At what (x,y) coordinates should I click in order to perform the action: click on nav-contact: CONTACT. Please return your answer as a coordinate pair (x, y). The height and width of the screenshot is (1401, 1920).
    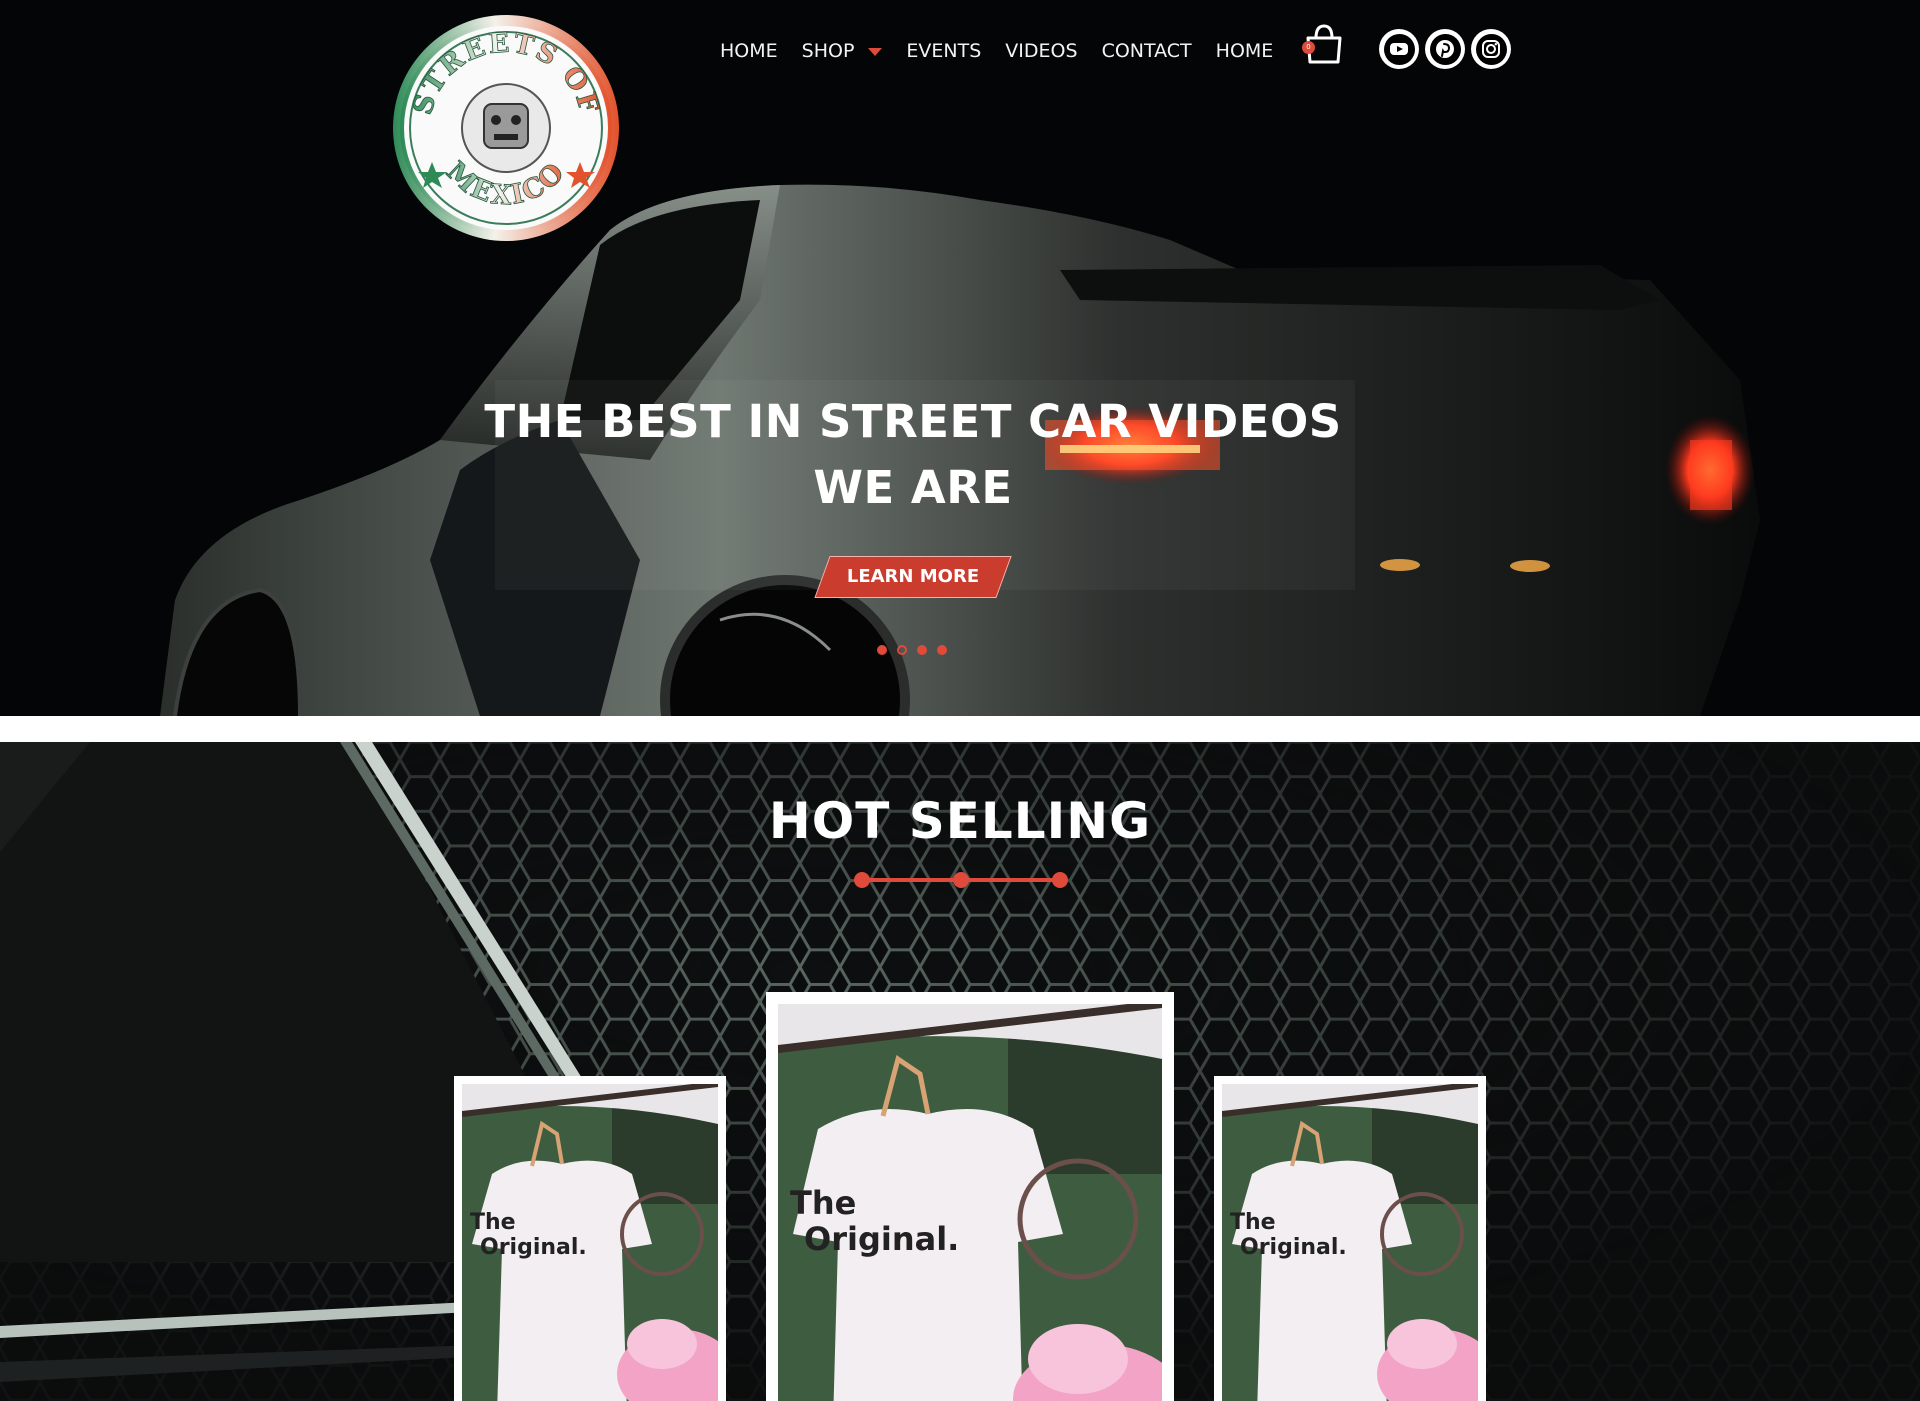
    Looking at the image, I should click on (1147, 51).